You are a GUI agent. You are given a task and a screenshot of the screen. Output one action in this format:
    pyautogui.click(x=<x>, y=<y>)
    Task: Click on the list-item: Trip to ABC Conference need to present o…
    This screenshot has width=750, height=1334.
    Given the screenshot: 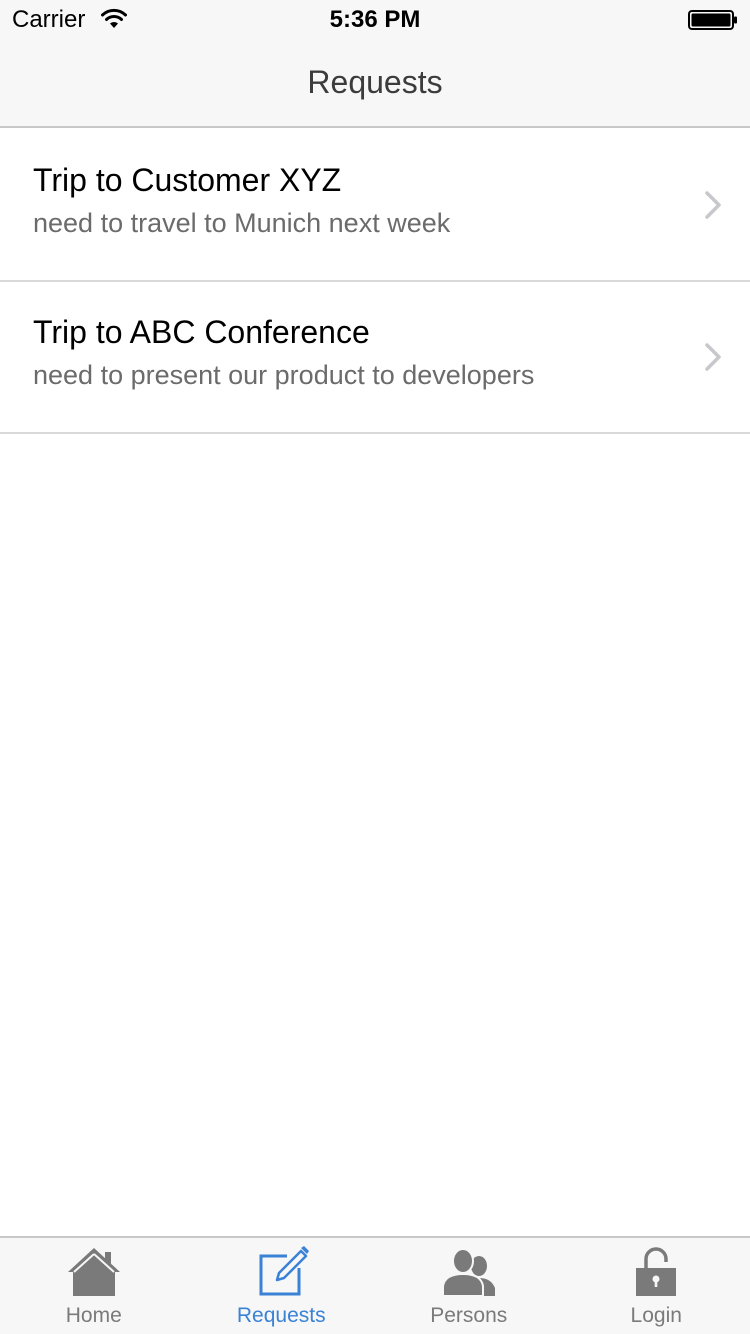 What is the action you would take?
    pyautogui.click(x=375, y=358)
    